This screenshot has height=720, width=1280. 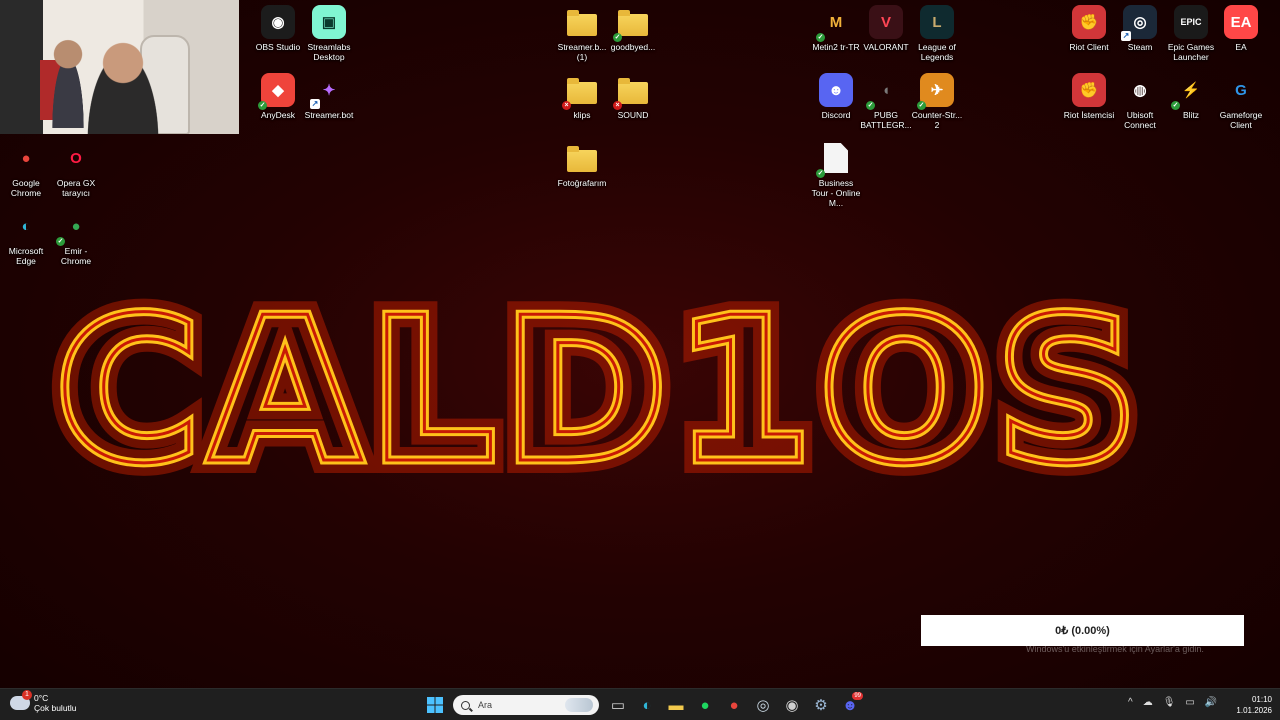 What do you see at coordinates (526, 705) in the screenshot?
I see `search-box: Ara` at bounding box center [526, 705].